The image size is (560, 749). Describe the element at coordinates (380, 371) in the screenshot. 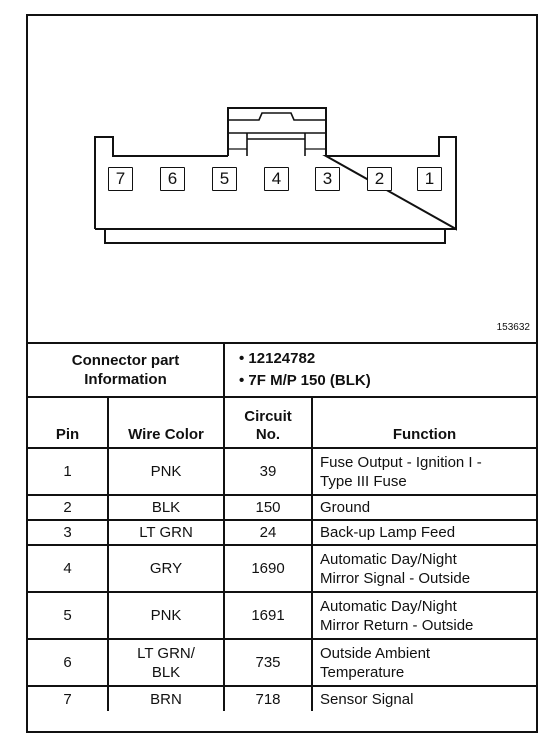

I see `connector-info-values: • 12124782 • 7F M/P 150 (BLK)` at that location.